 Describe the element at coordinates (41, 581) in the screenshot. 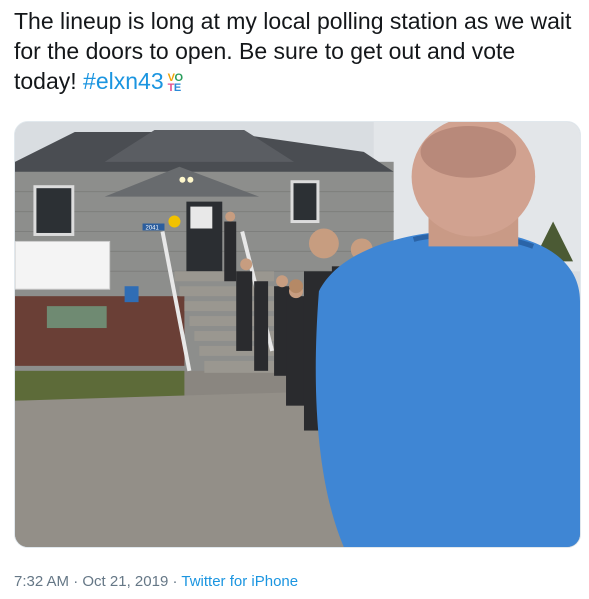

I see `tweet-time: 7:32 AM` at that location.